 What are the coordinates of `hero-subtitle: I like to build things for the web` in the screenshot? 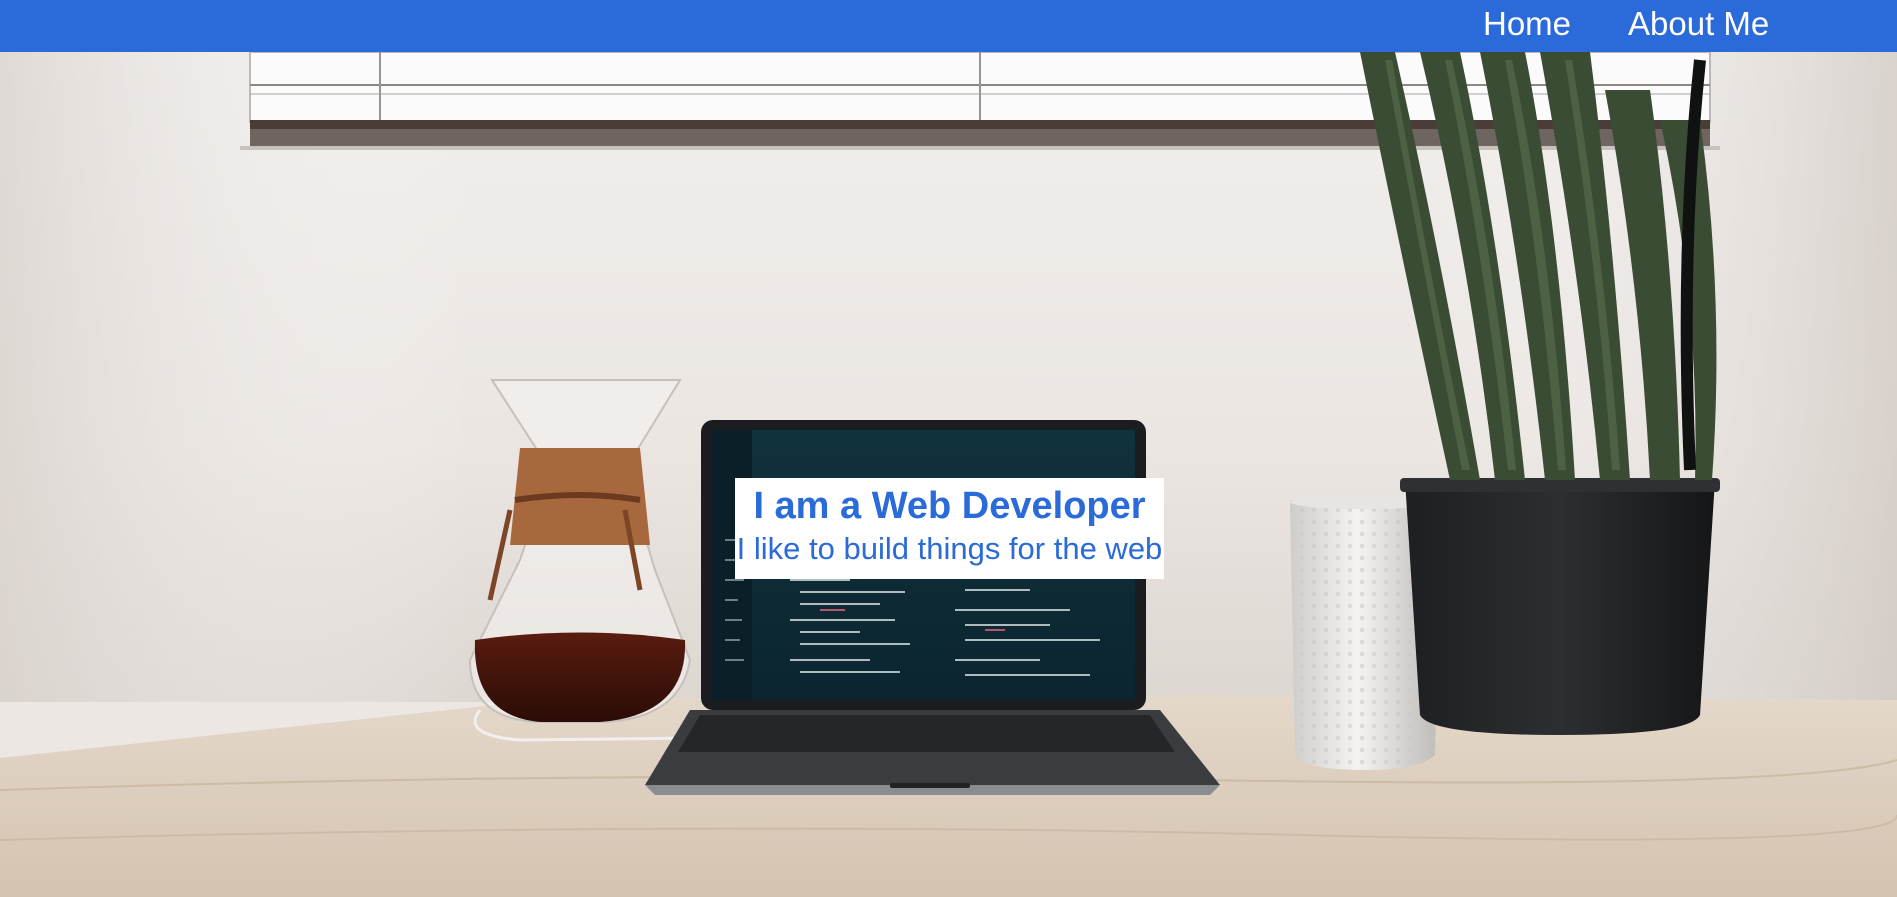 It's located at (949, 548).